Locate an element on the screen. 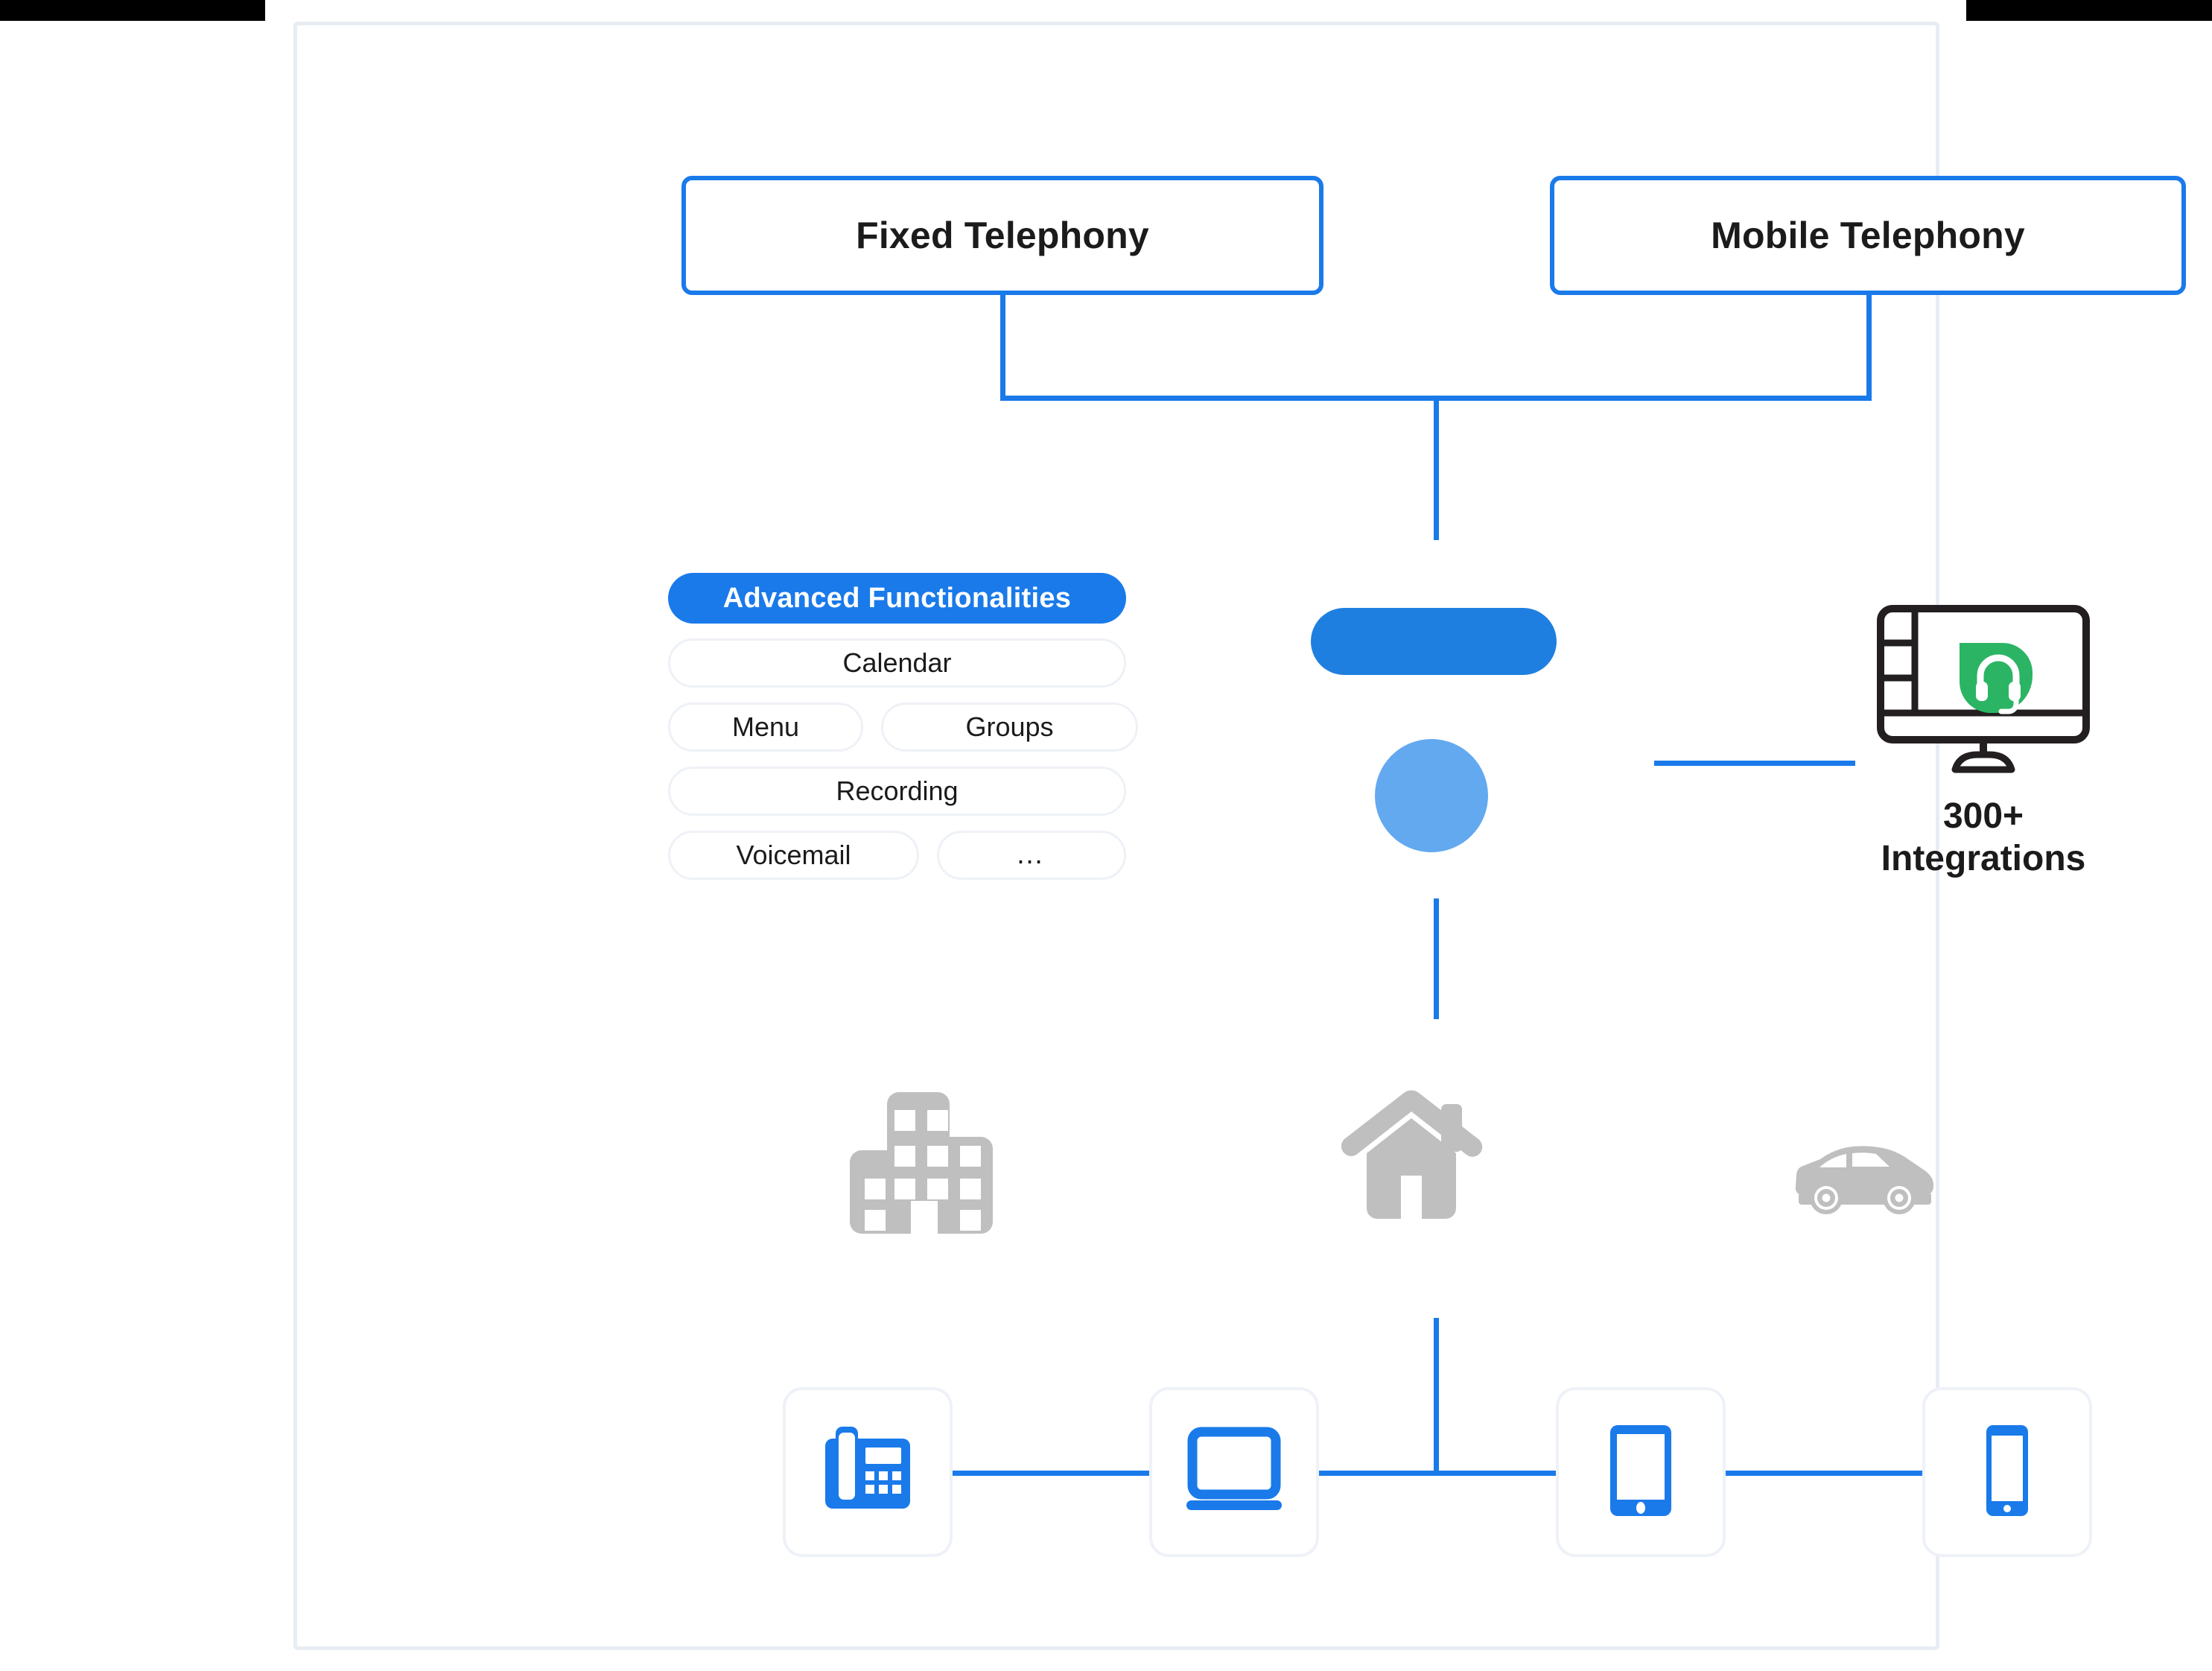 The height and width of the screenshot is (1671, 2212). advanced-functionalities-header-label: Advanced Functionalities is located at coordinates (897, 598).